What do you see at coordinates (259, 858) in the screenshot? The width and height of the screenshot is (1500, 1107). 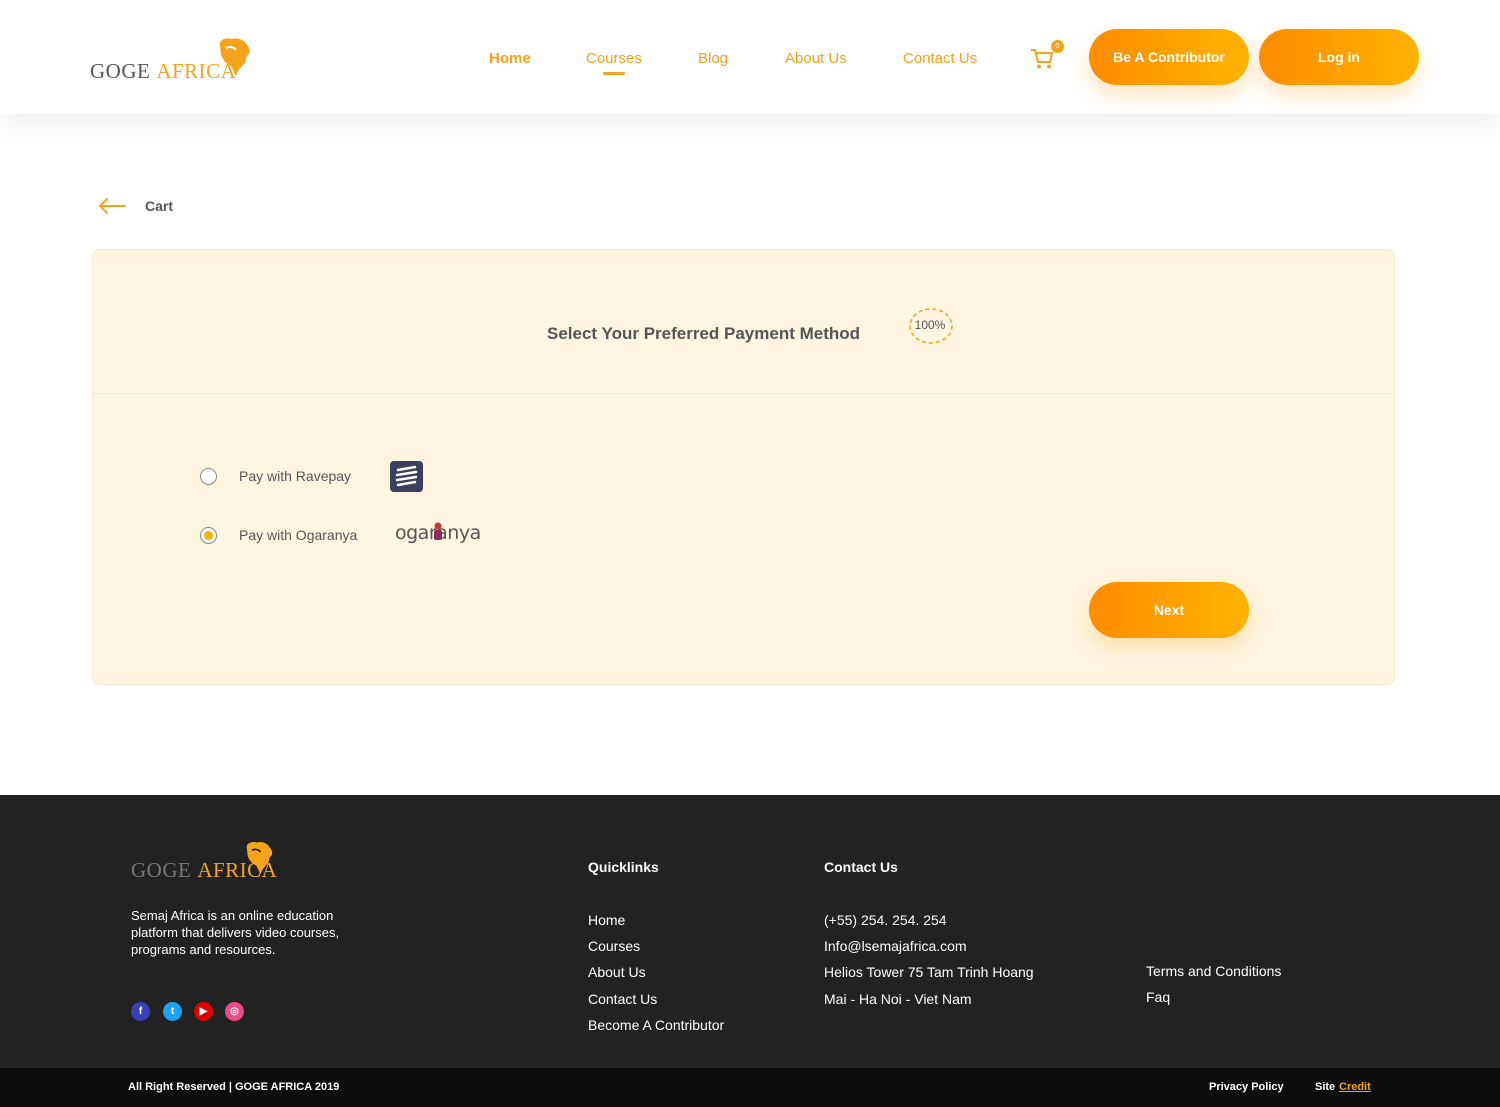 I see `footer-africa-map-head-icon` at bounding box center [259, 858].